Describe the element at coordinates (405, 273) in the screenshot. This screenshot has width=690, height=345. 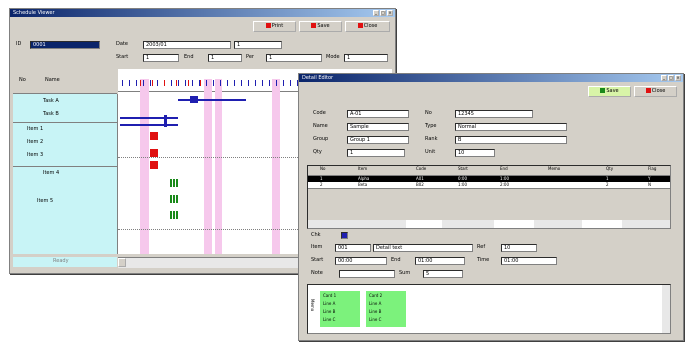
I see `sum-label: Sum` at that location.